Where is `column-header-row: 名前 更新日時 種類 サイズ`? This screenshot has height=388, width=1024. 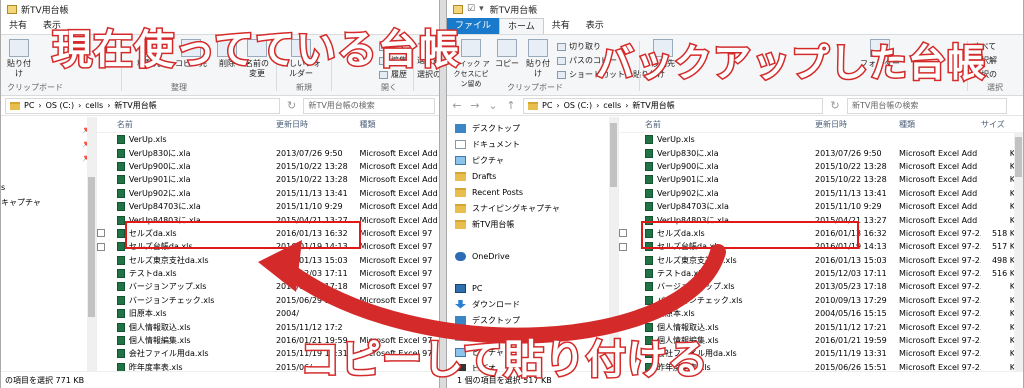
column-header-row: 名前 更新日時 種類 サイズ is located at coordinates (821, 125).